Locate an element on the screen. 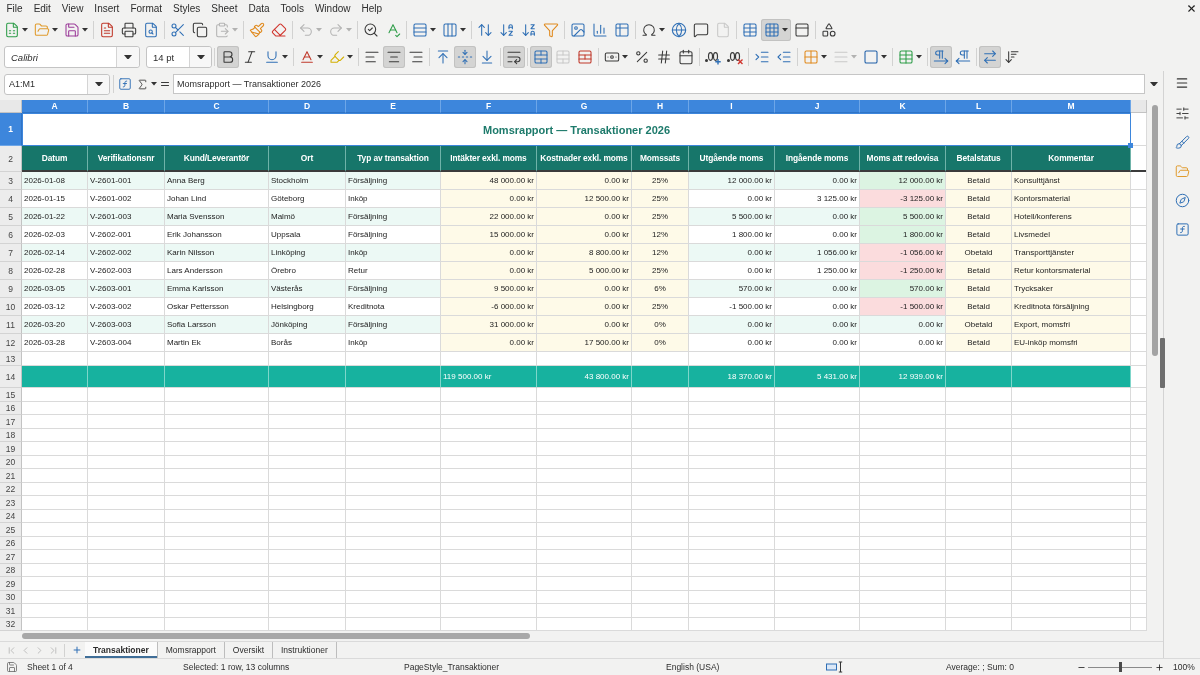 Image resolution: width=1200 pixels, height=675 pixels. column-header: G is located at coordinates (584, 106).